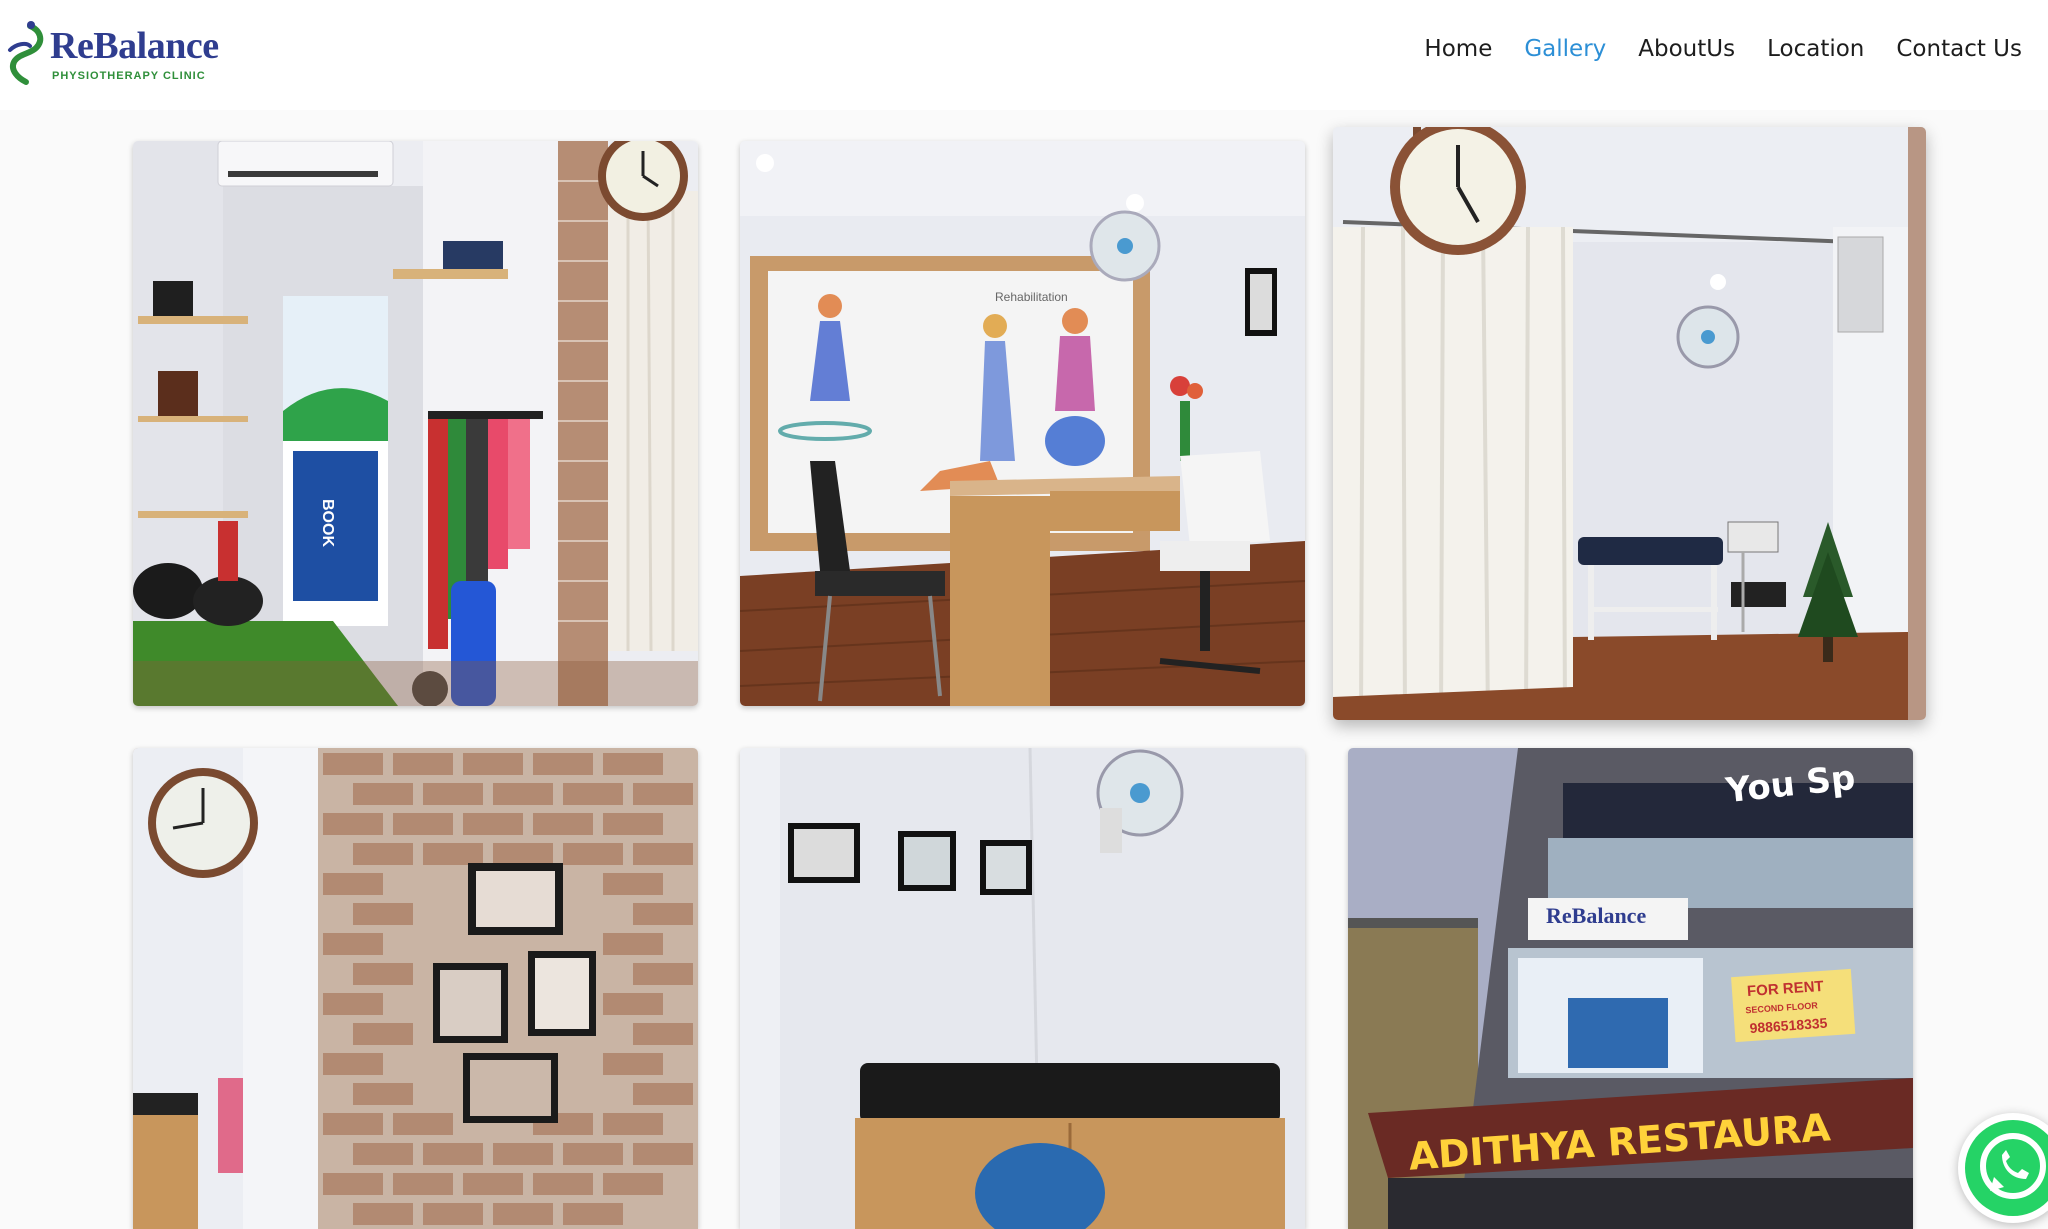 This screenshot has width=2048, height=1229. I want to click on nav-contact-us: Contact Us, so click(1959, 49).